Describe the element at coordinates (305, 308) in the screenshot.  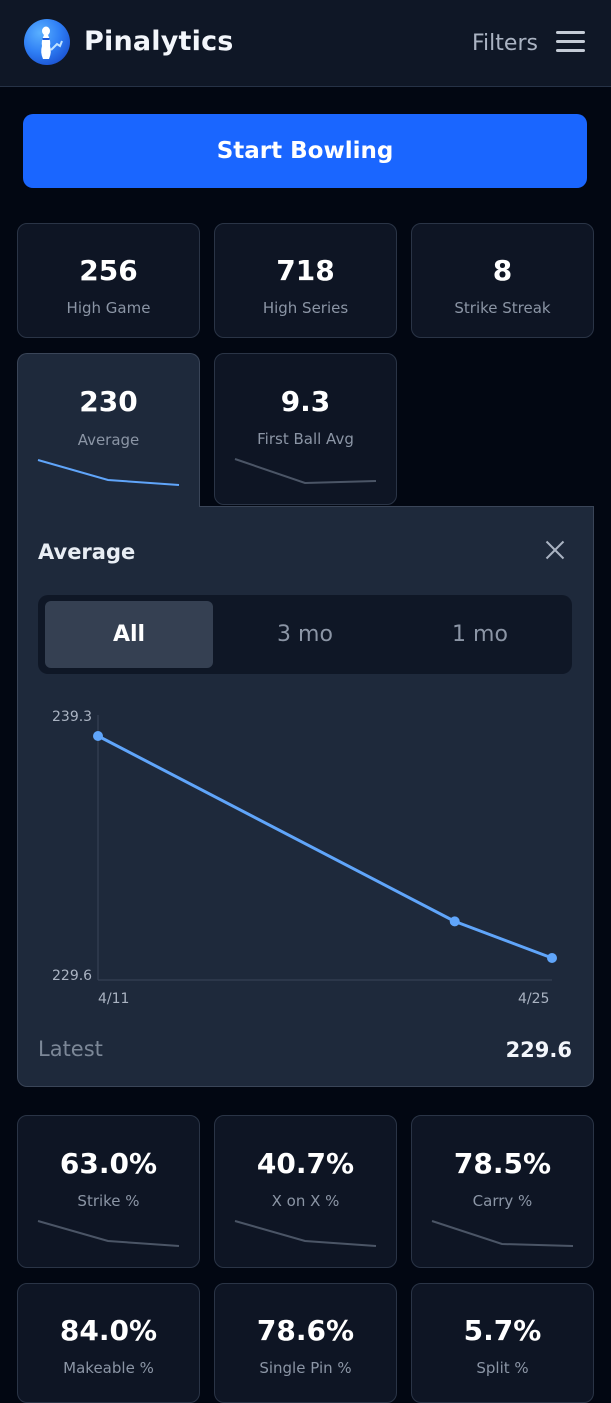
I see `stat-label: High Series` at that location.